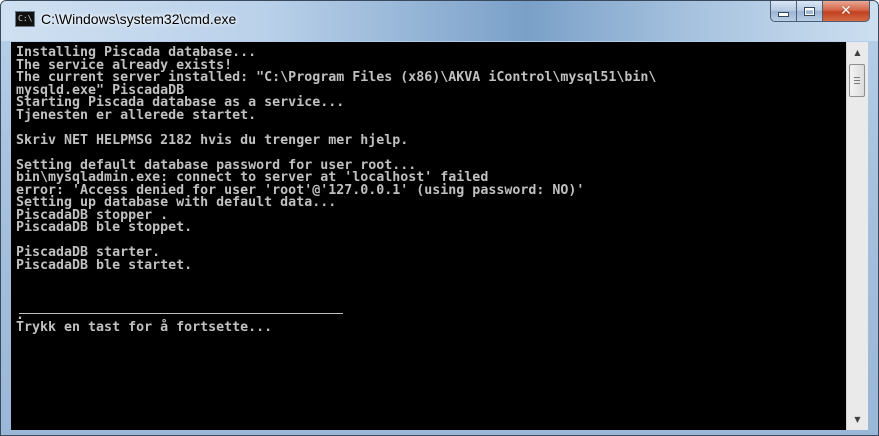 This screenshot has width=879, height=436. I want to click on console-line: PiscadaDB ble stoppet., so click(104, 227).